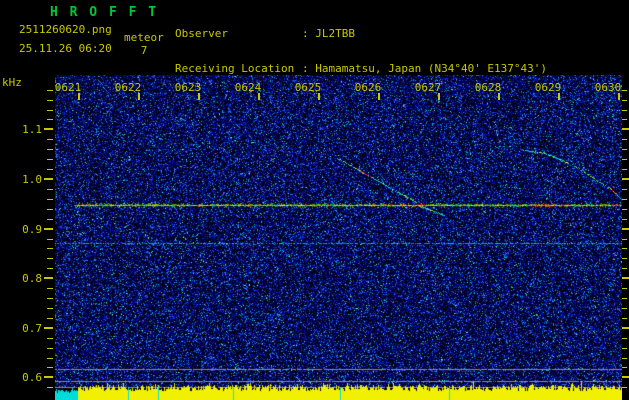 Image resolution: width=629 pixels, height=400 pixels. Describe the element at coordinates (12, 82) in the screenshot. I see `freq-axis-unit: kHz` at that location.